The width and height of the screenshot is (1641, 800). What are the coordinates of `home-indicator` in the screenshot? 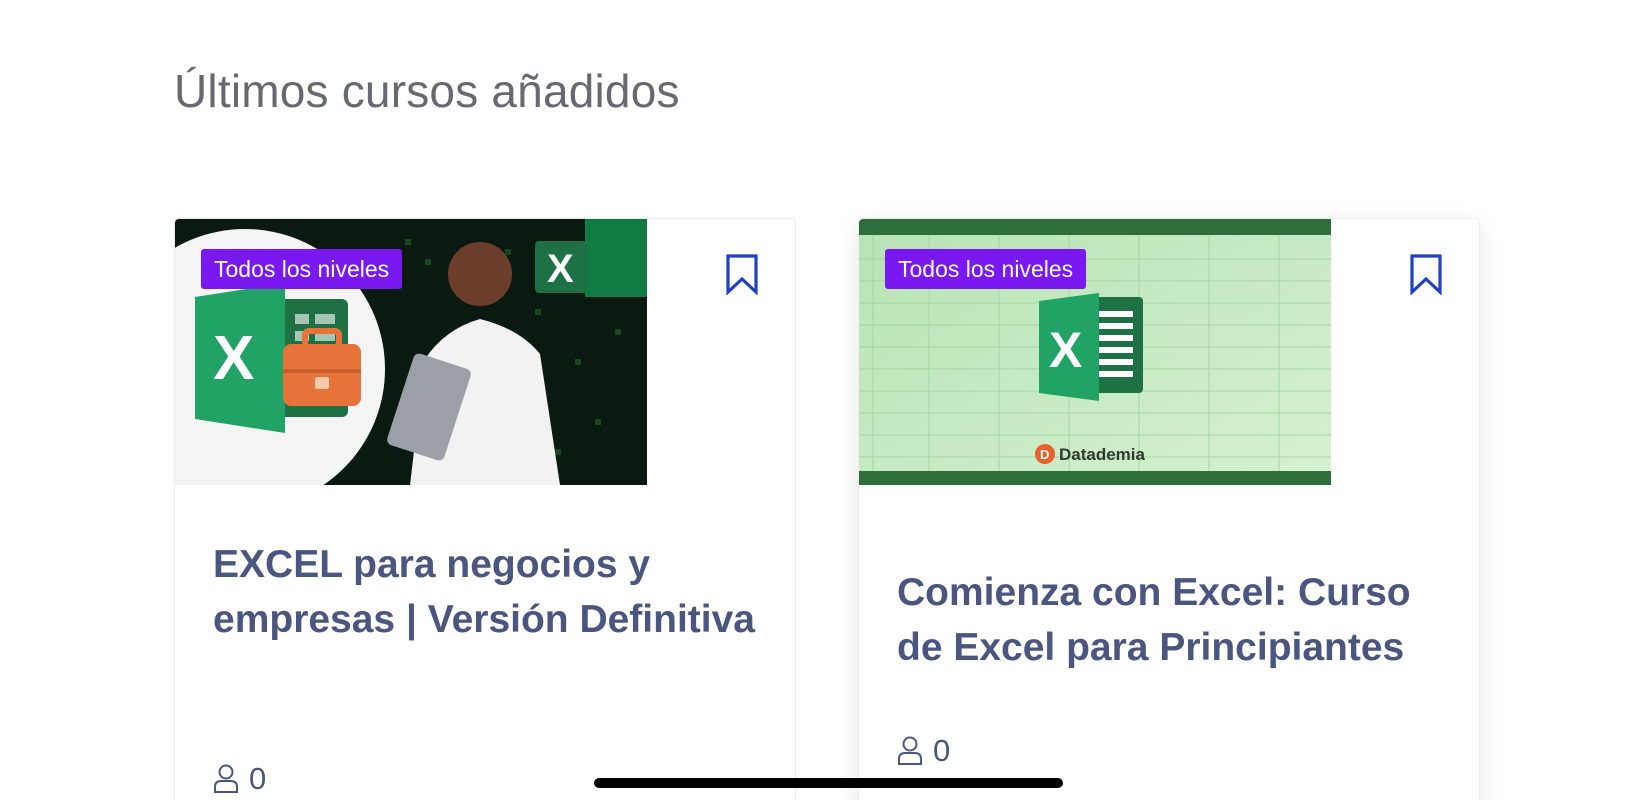 It's located at (828, 783).